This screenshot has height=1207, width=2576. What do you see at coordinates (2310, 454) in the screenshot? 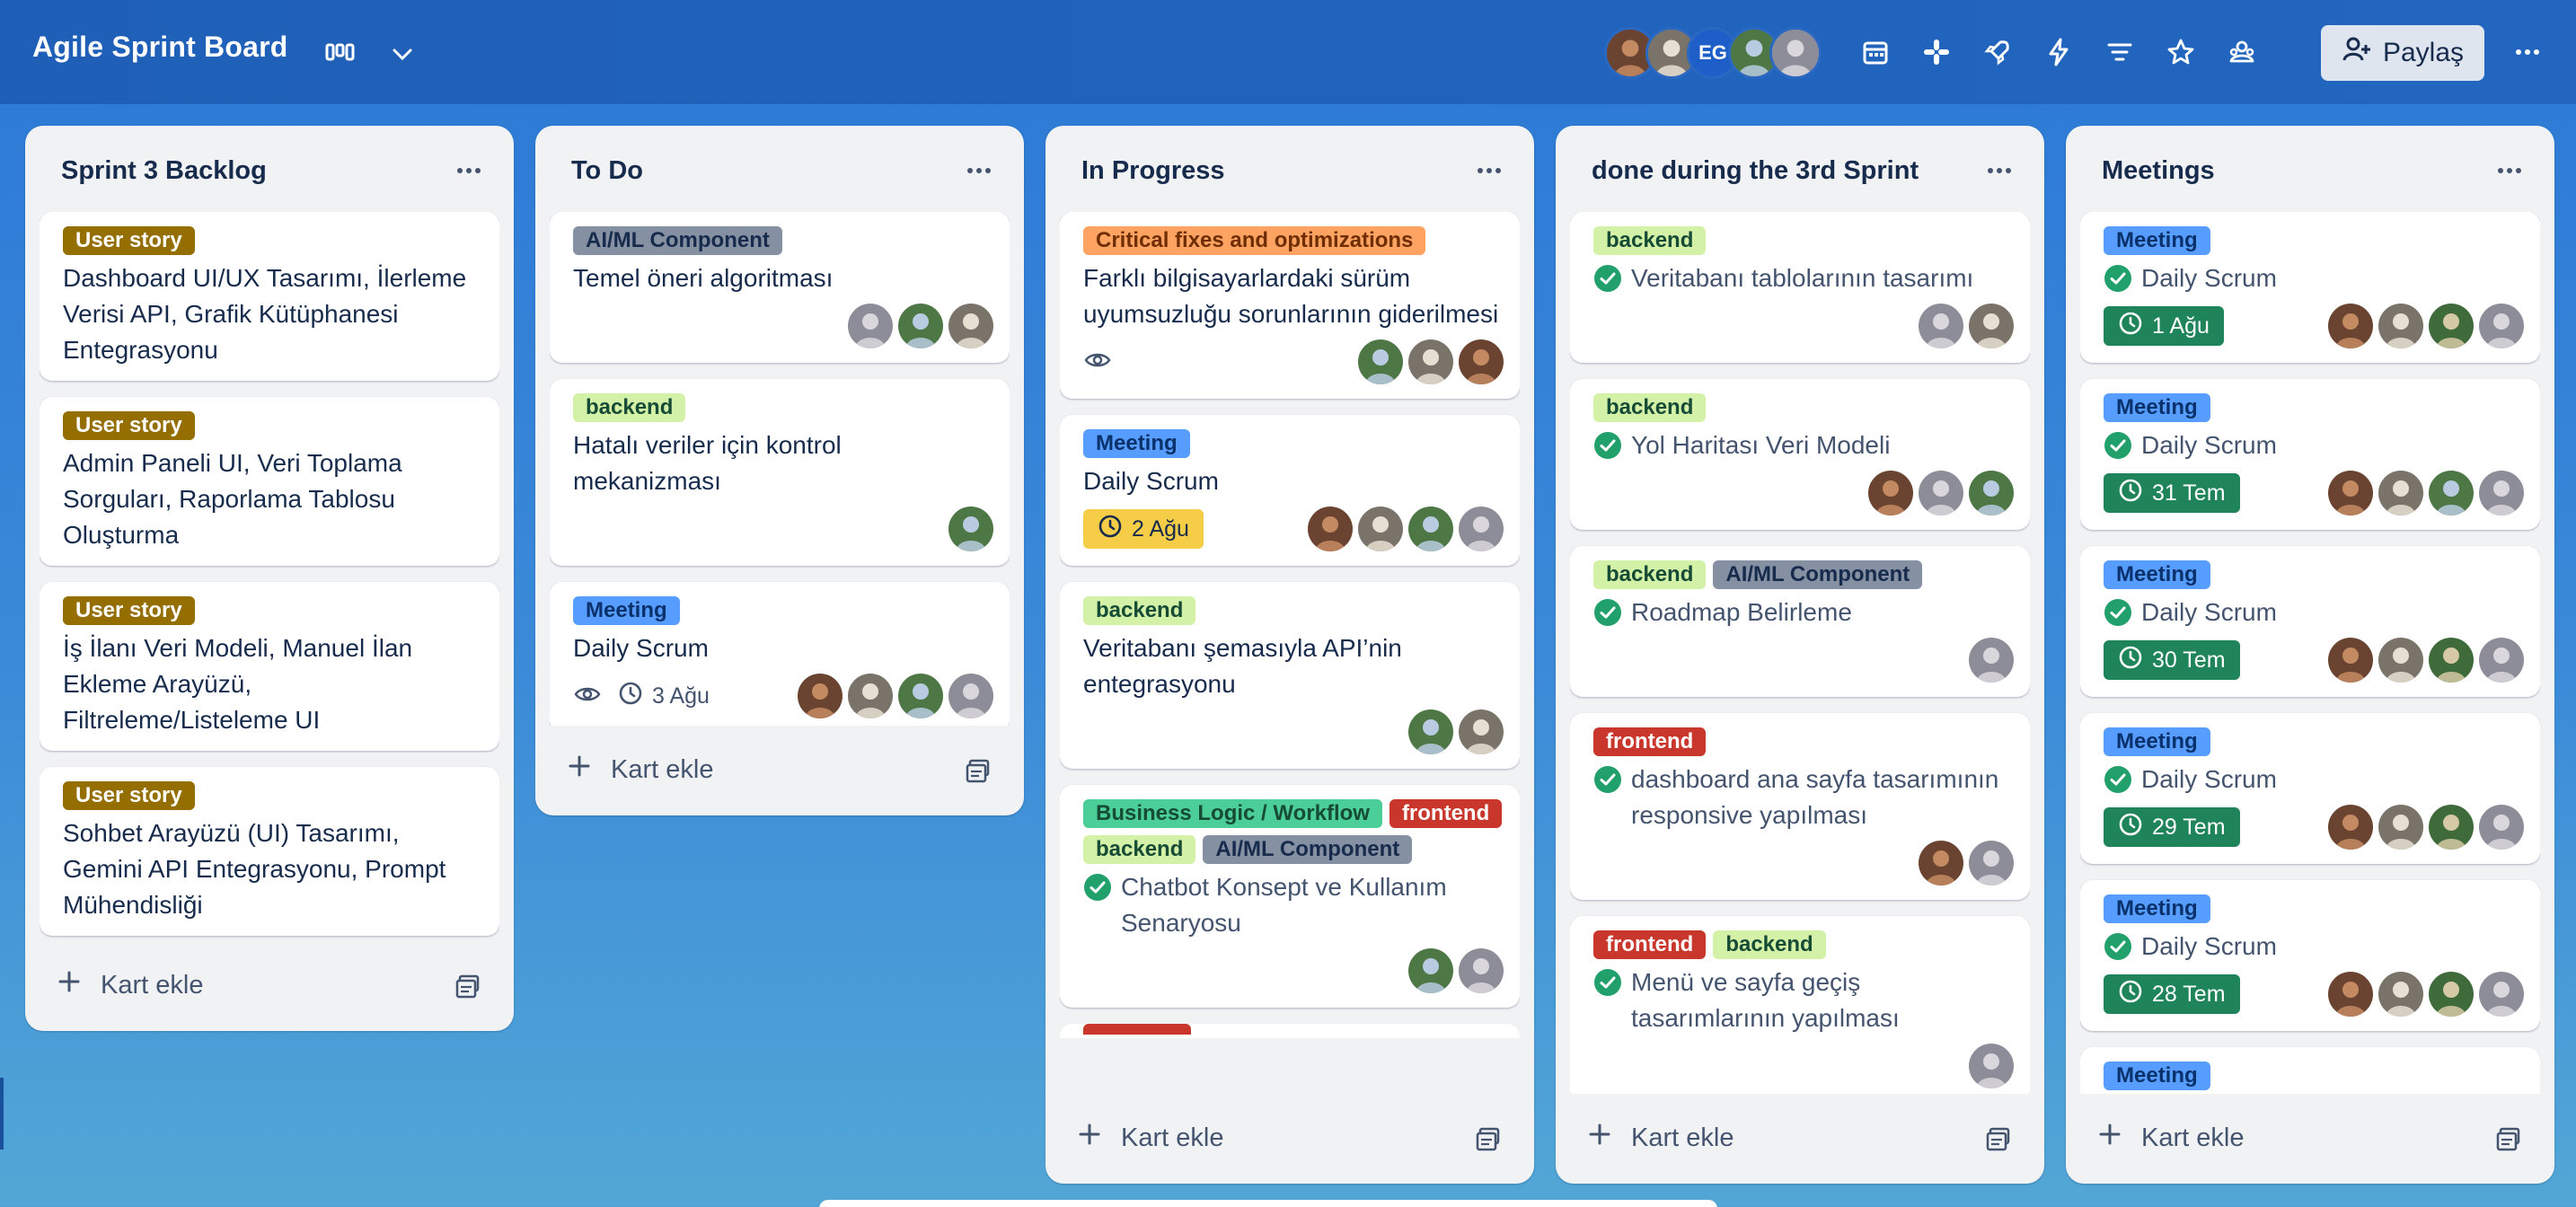
I see `card: Meeting Daily Scrum 31 Tem` at bounding box center [2310, 454].